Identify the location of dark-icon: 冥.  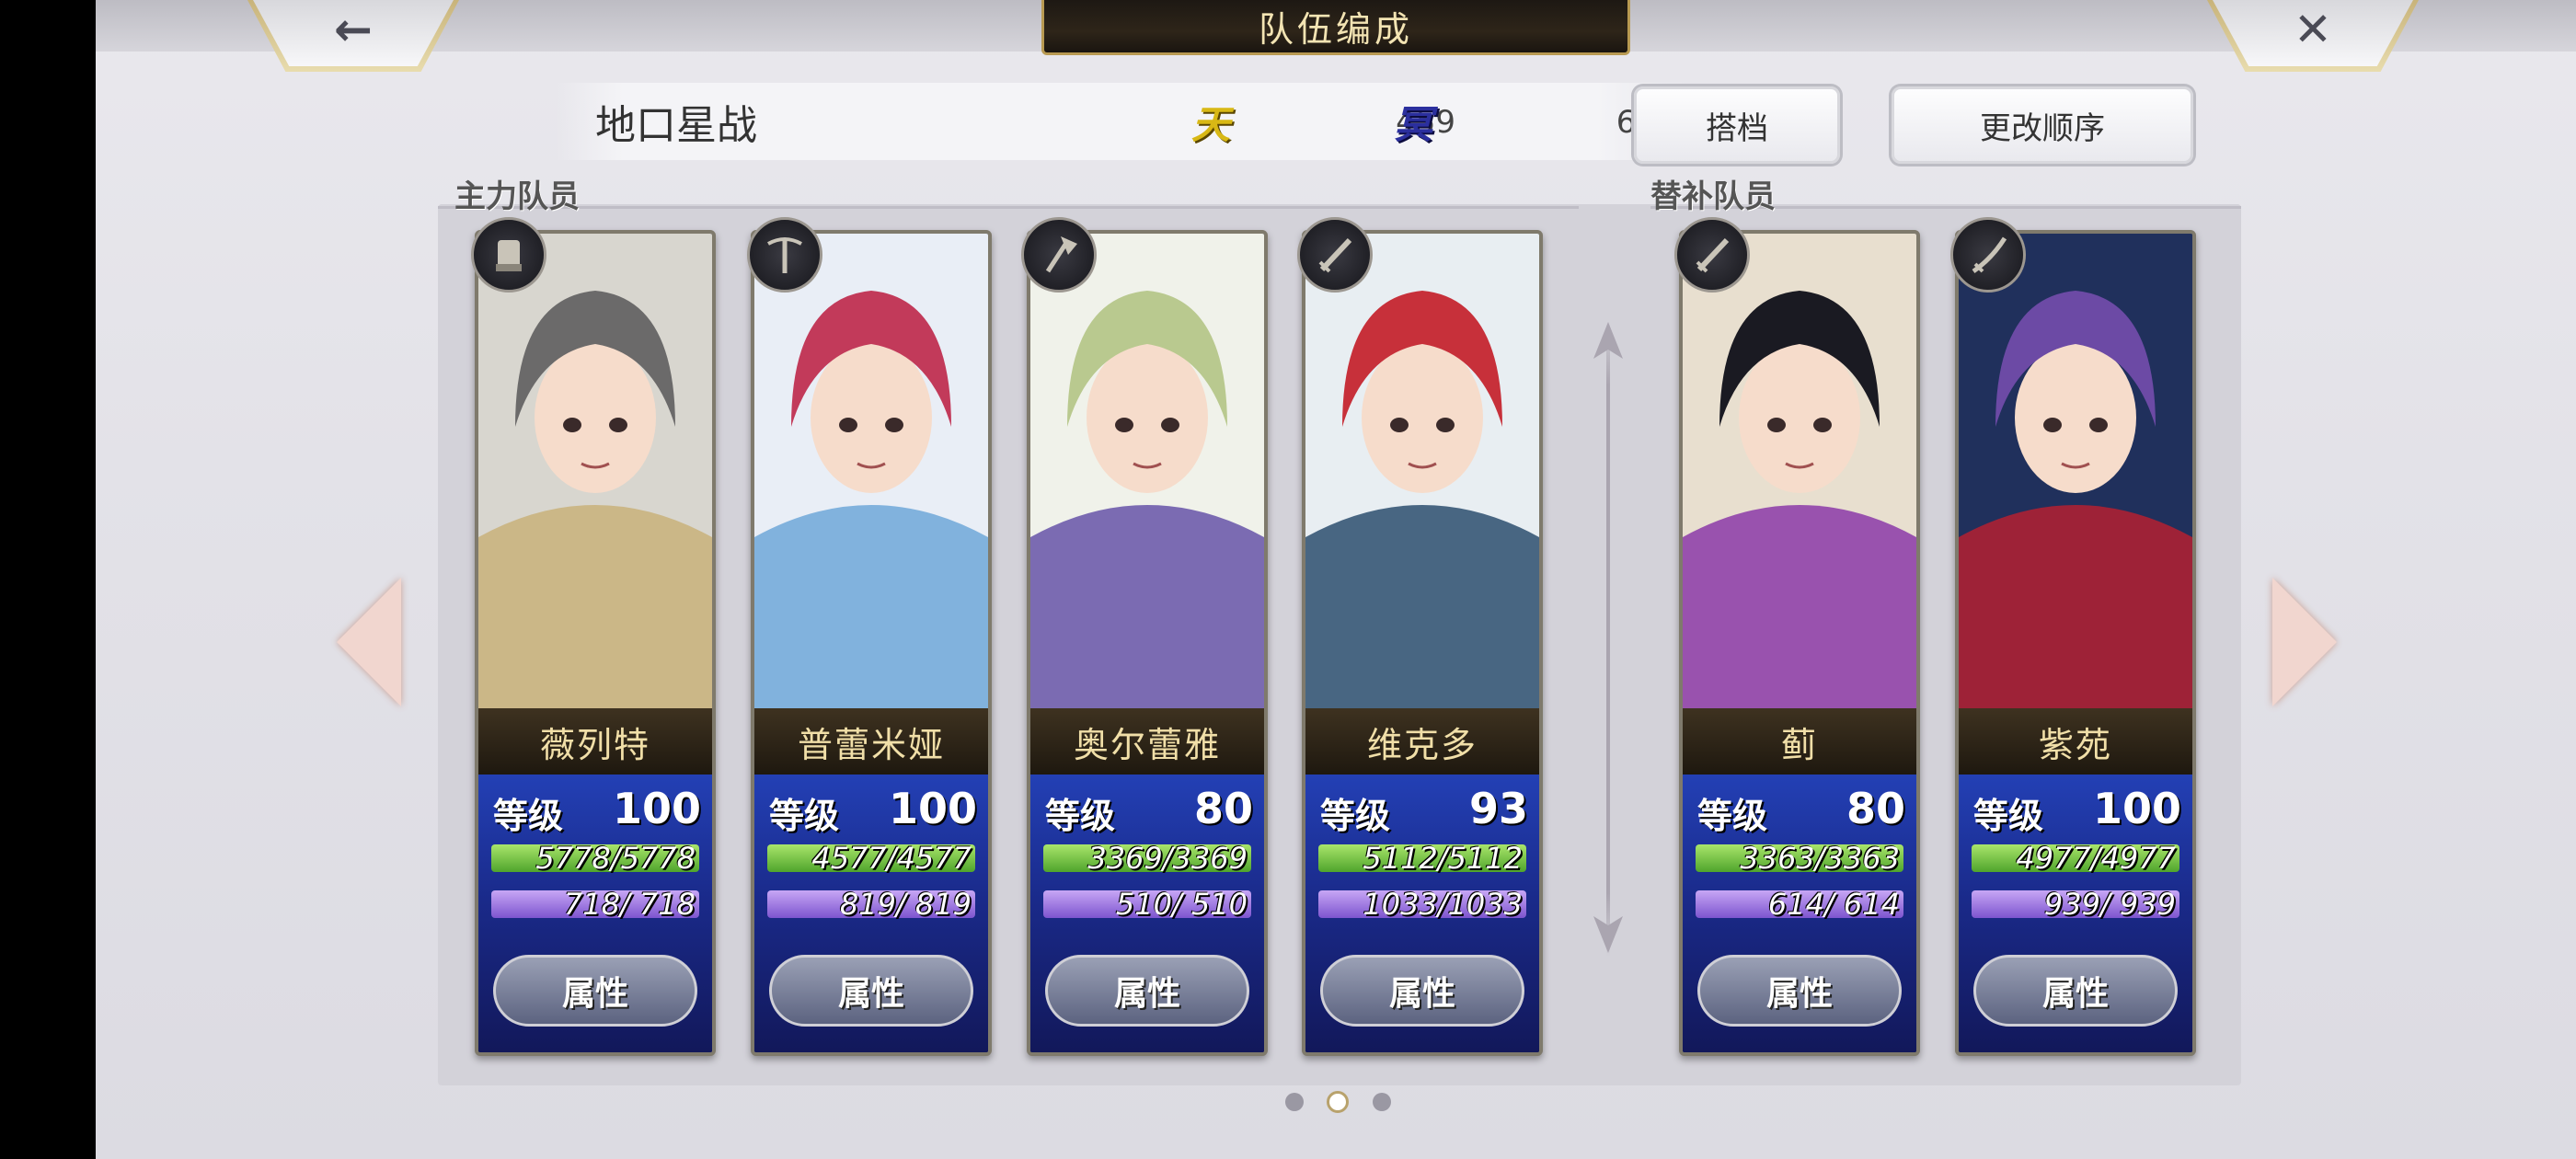
(1412, 124).